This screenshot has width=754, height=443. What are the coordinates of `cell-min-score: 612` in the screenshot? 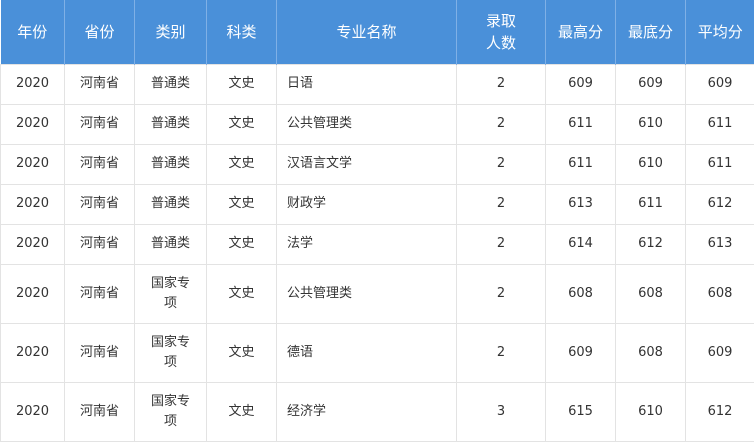 It's located at (650, 244).